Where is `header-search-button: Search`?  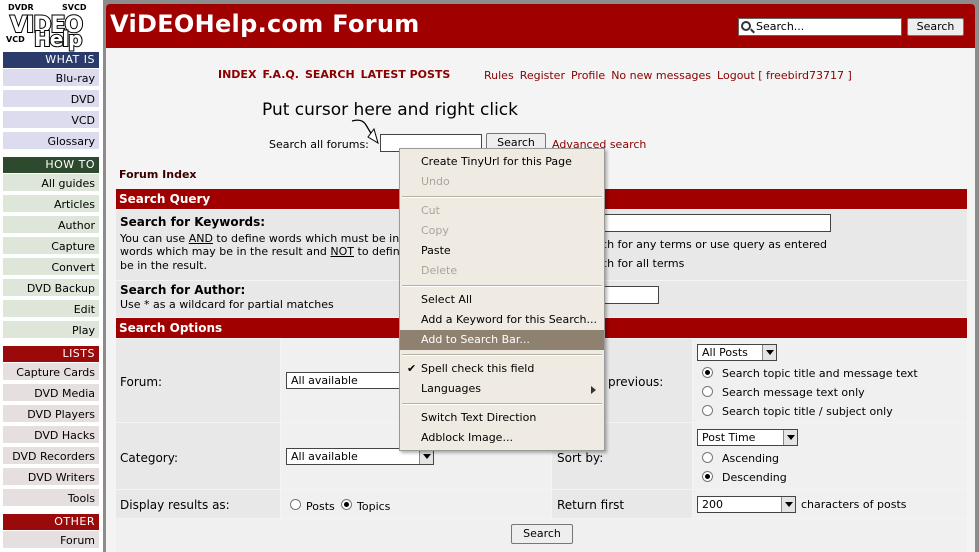
header-search-button: Search is located at coordinates (935, 27).